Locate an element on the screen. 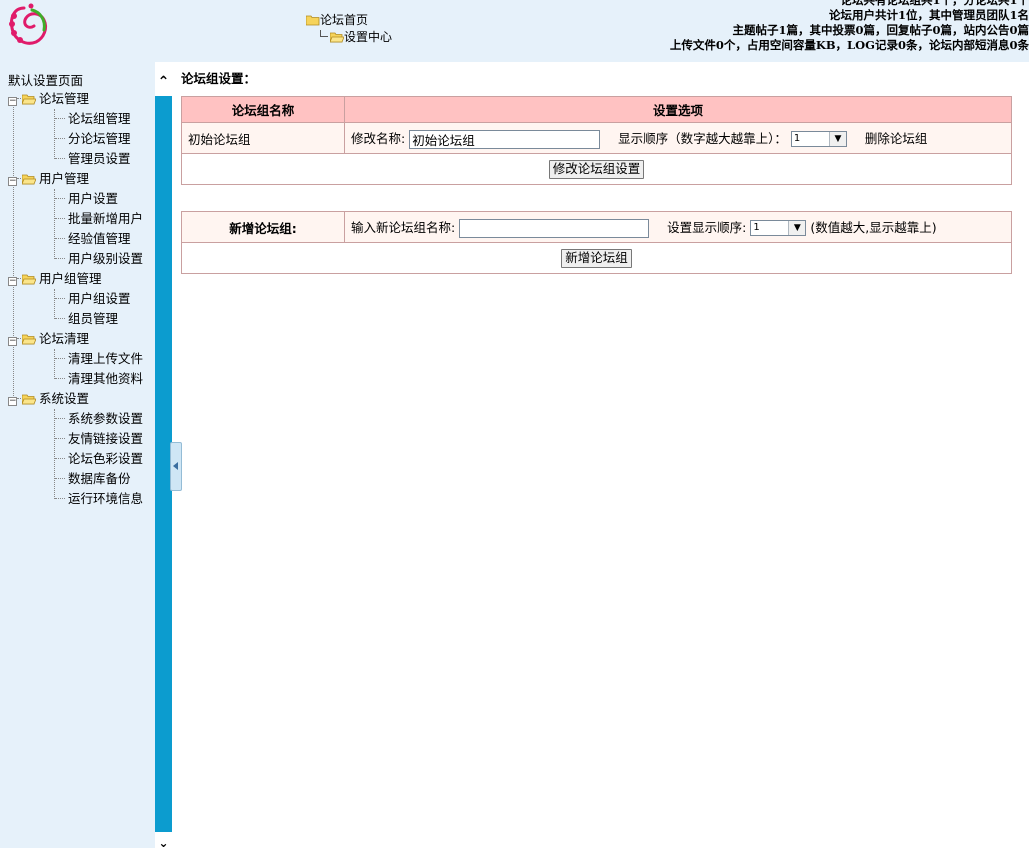 Image resolution: width=1029 pixels, height=850 pixels. actions-cell: 新增论坛组 is located at coordinates (596, 258).